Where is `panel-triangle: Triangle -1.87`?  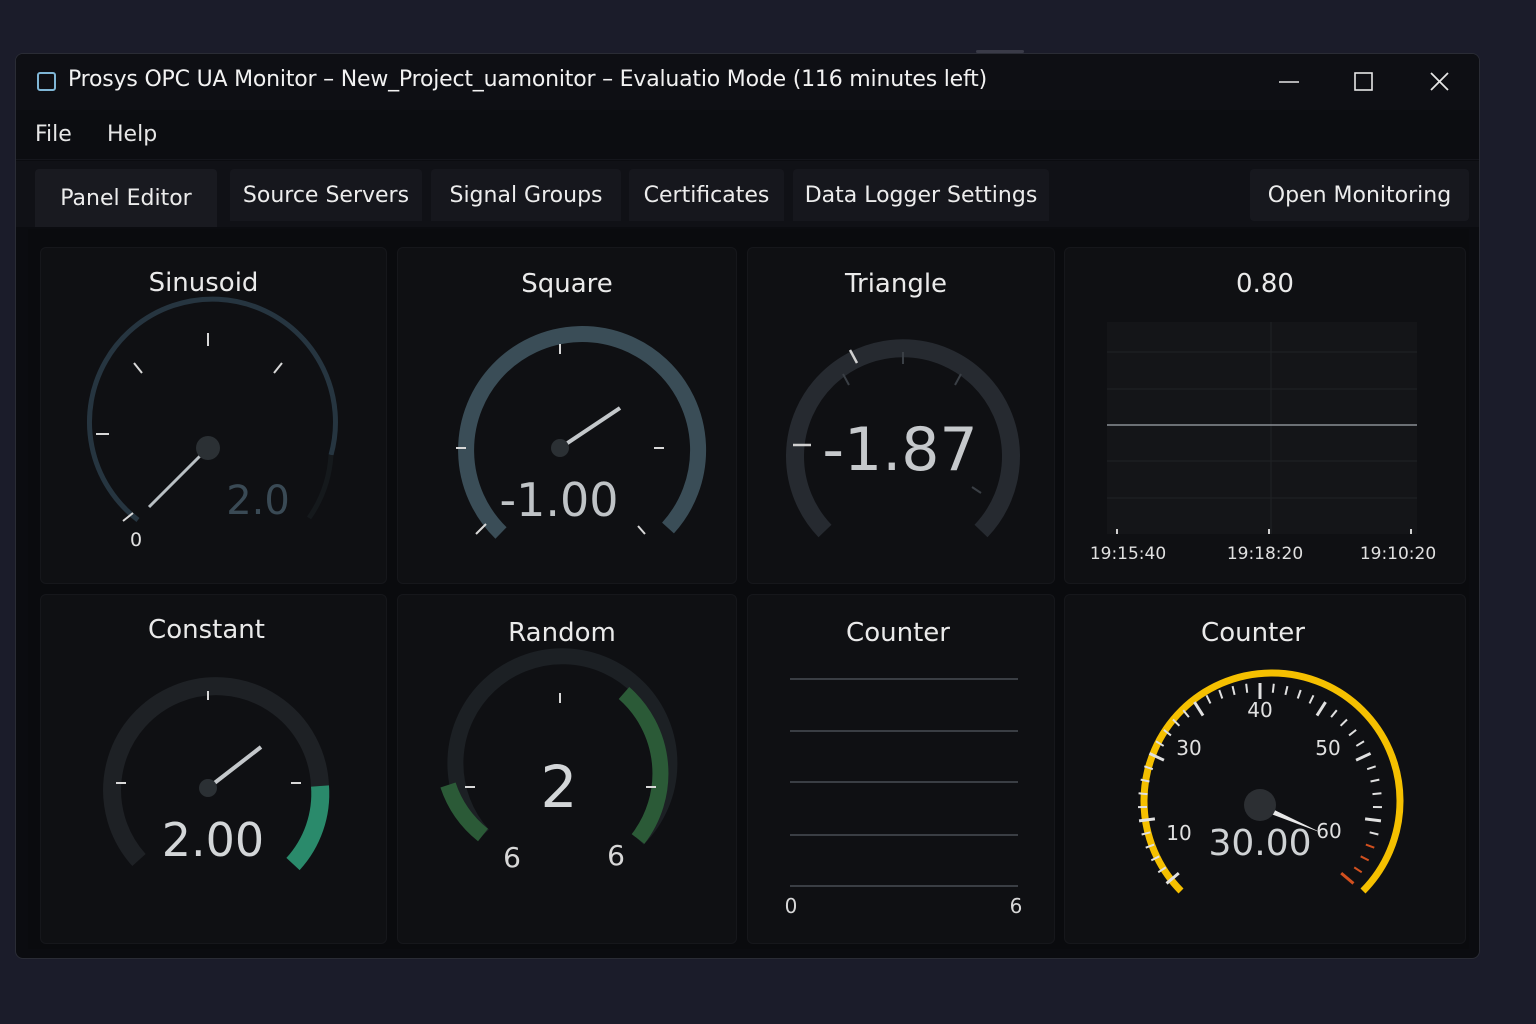
panel-triangle: Triangle -1.87 is located at coordinates (901, 415).